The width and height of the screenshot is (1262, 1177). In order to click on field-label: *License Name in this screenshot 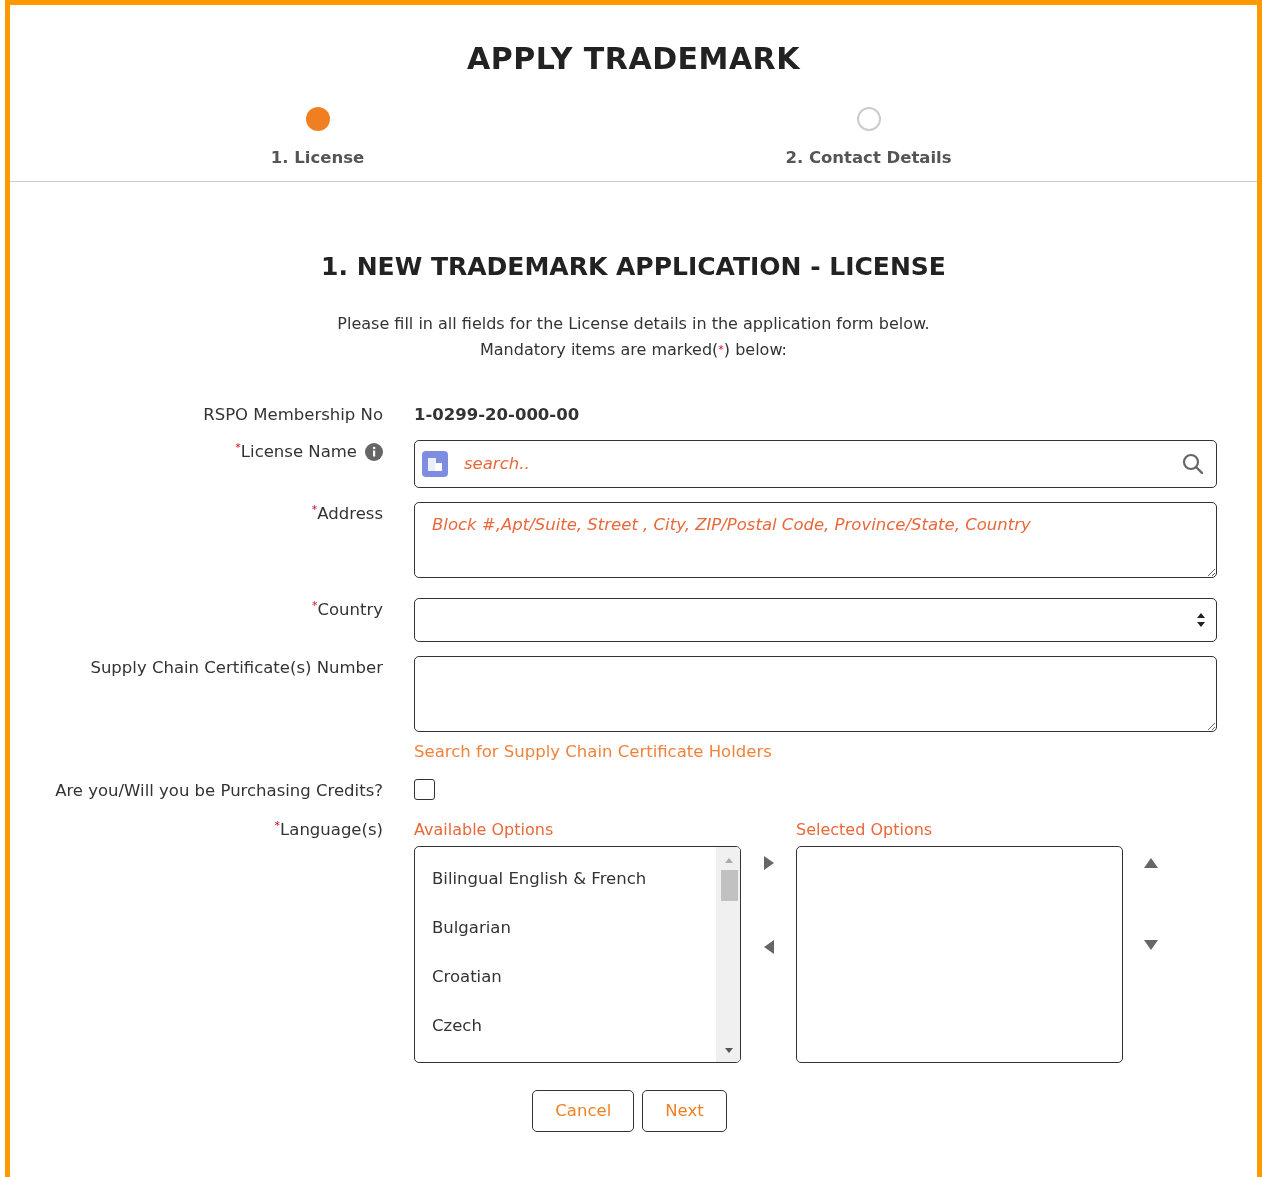, I will do `click(296, 451)`.